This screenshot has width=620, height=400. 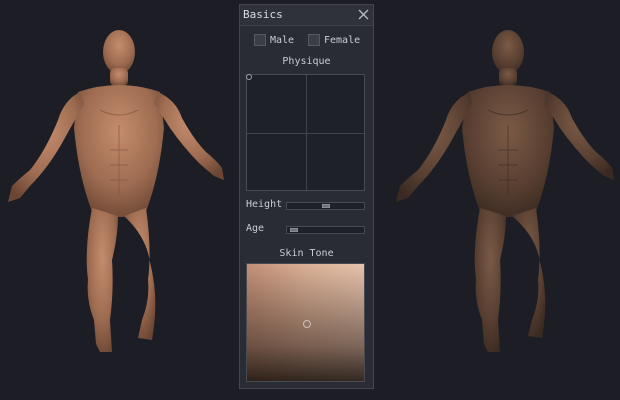 I want to click on female-checkbox: Female, so click(x=334, y=40).